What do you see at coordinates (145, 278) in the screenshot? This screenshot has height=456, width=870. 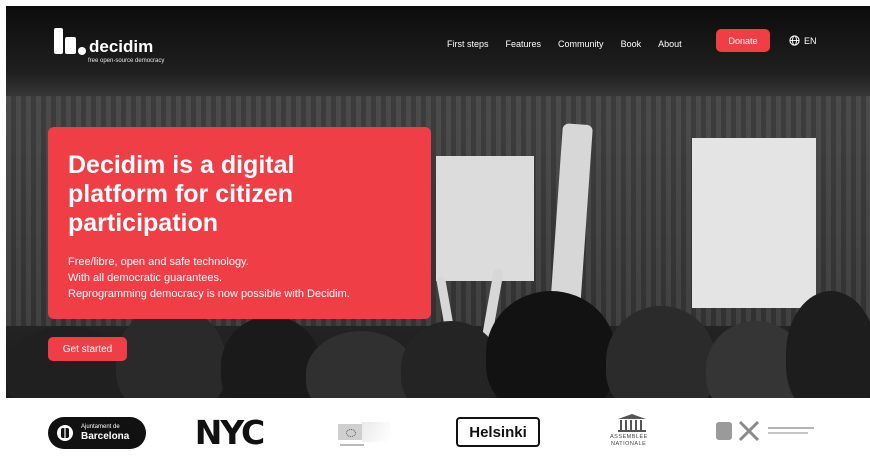 I see `hero-line: With all democratic guarantees.` at bounding box center [145, 278].